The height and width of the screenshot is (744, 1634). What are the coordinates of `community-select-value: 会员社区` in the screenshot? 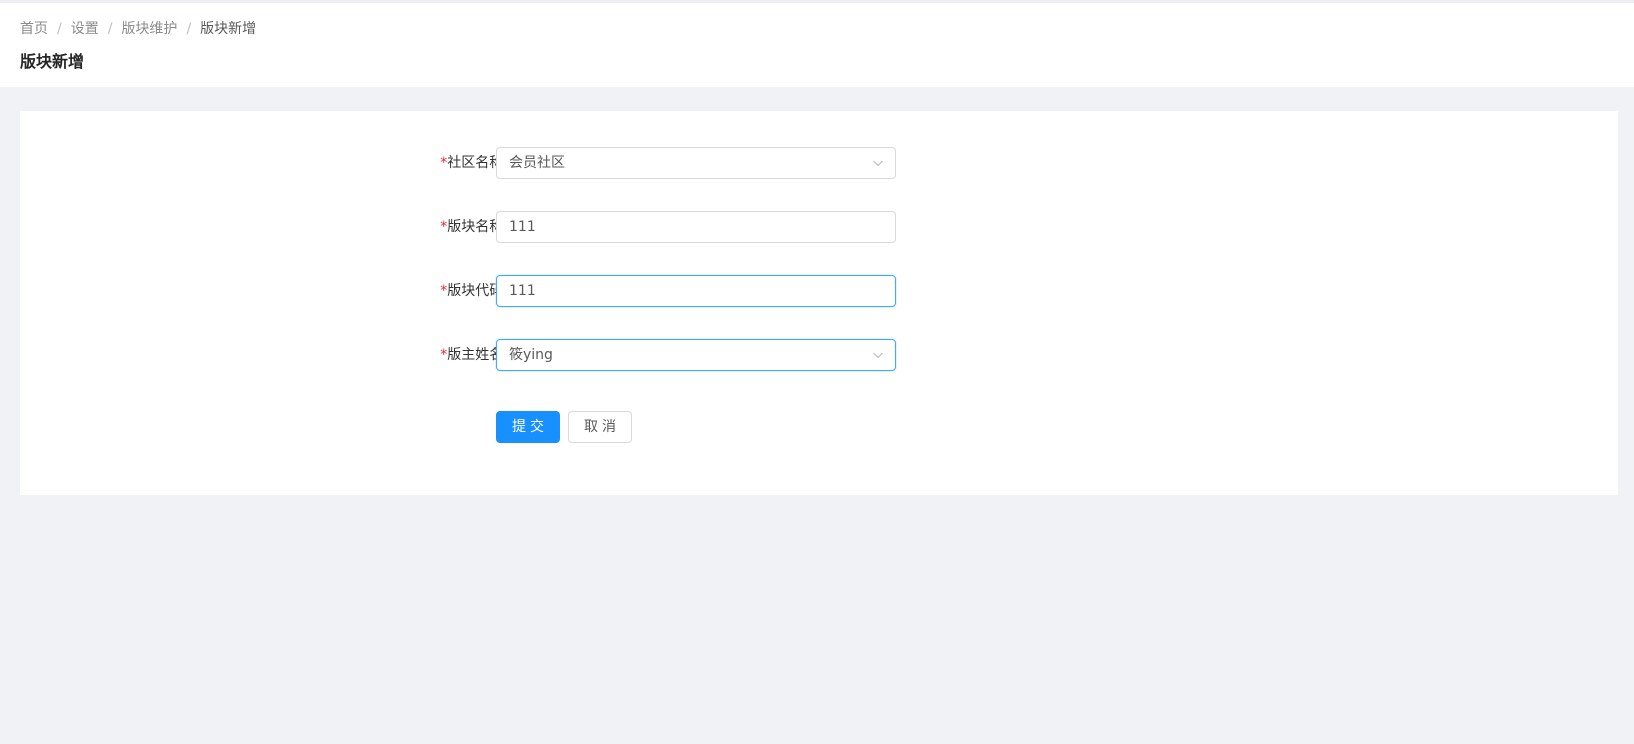 It's located at (537, 163).